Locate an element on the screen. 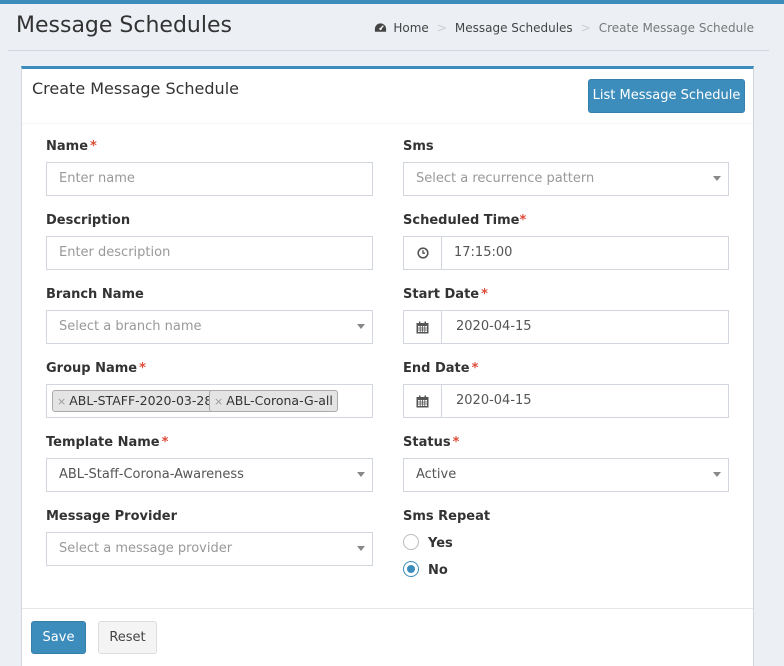  box-title: Create Message Schedule is located at coordinates (135, 88).